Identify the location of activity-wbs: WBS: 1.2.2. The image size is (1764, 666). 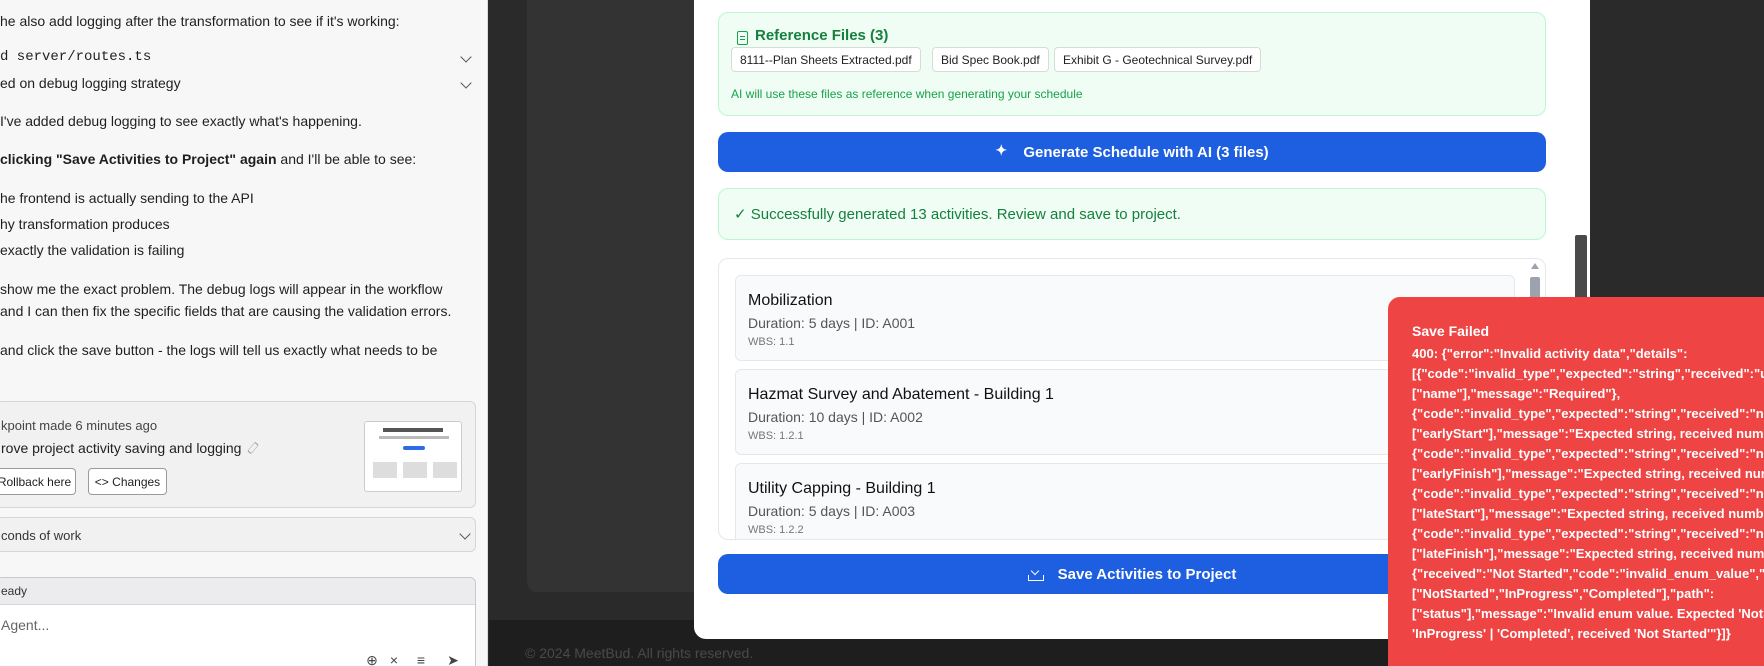
(776, 530).